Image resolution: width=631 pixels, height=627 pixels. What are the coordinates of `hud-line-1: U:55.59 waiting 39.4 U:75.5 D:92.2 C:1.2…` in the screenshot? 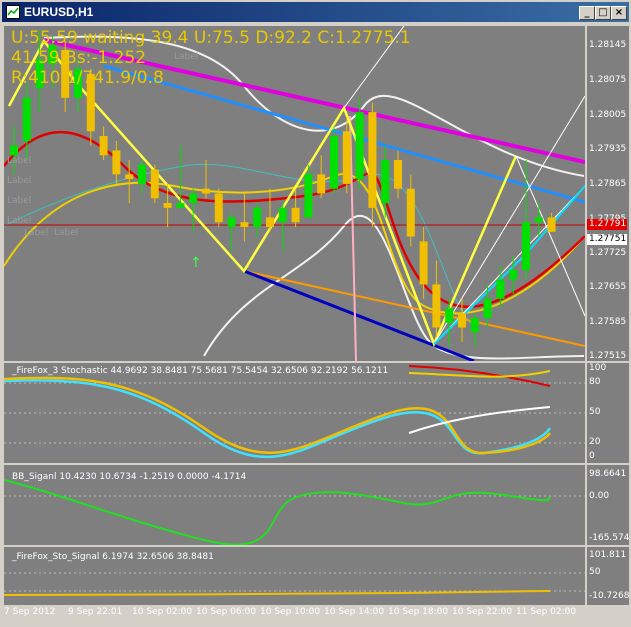 It's located at (211, 38).